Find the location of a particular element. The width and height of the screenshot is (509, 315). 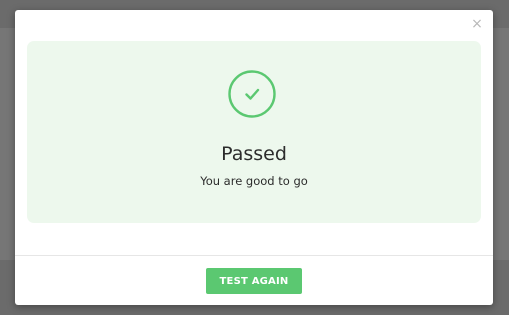

footer-divider is located at coordinates (254, 255).